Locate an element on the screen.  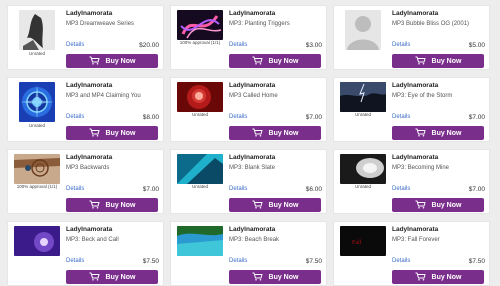
product-title: MP3 Called Home is located at coordinates (253, 96).